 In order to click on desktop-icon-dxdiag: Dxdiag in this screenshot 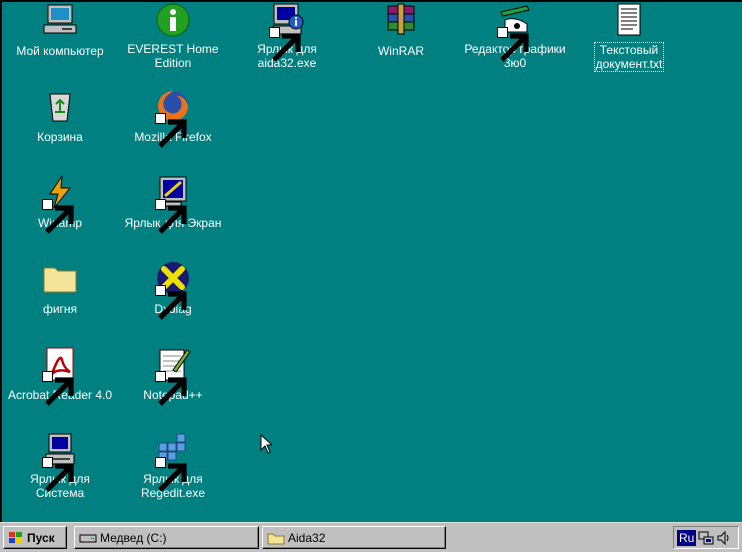, I will do `click(173, 290)`.